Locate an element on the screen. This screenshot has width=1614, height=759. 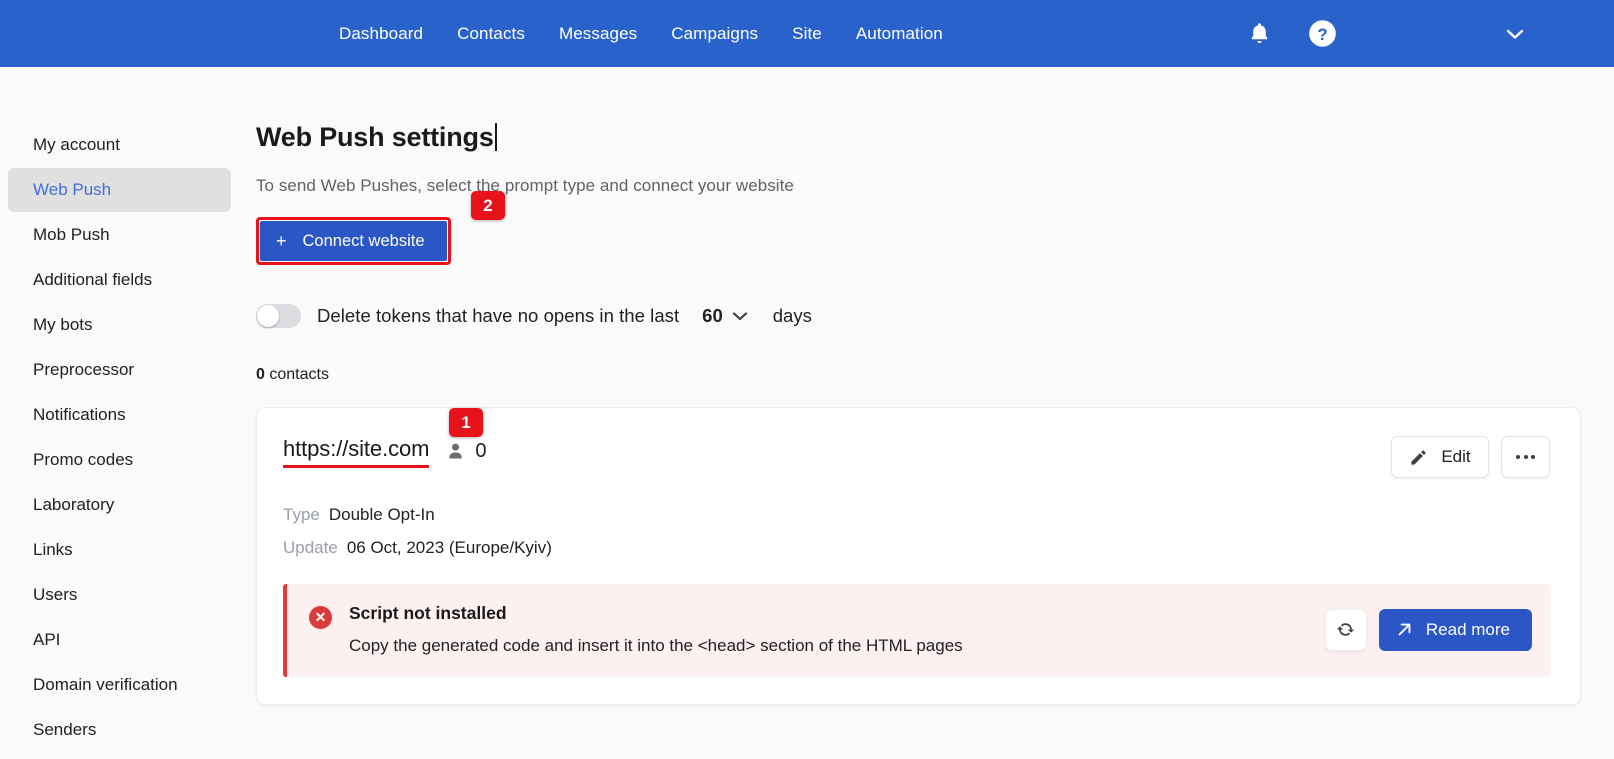
sidebar-item-promo-codes: Promo codes is located at coordinates (119, 460).